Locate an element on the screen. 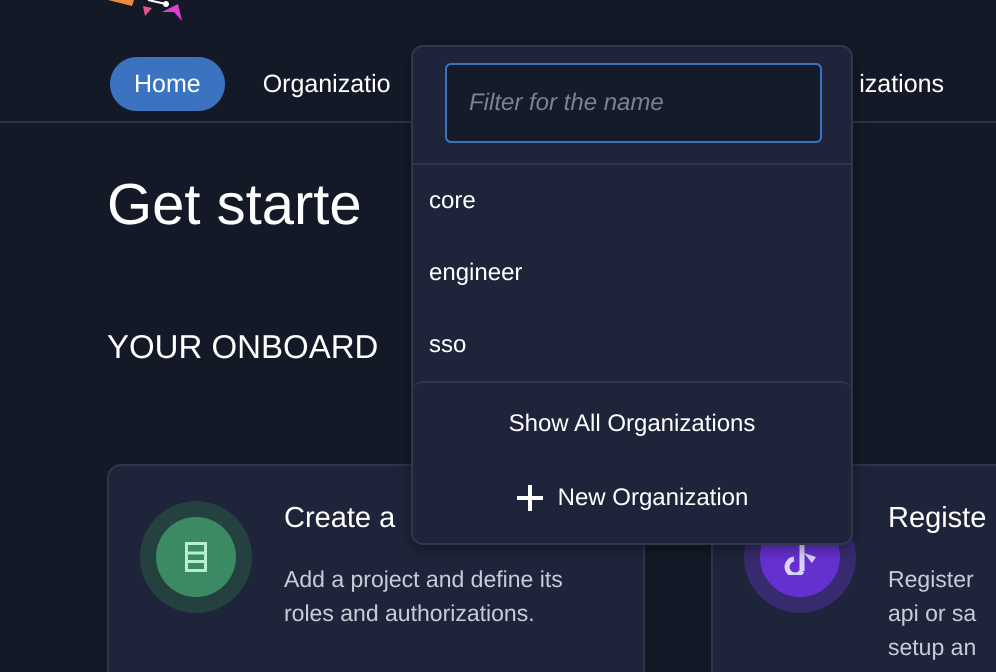  nav-tab: Home is located at coordinates (167, 84).